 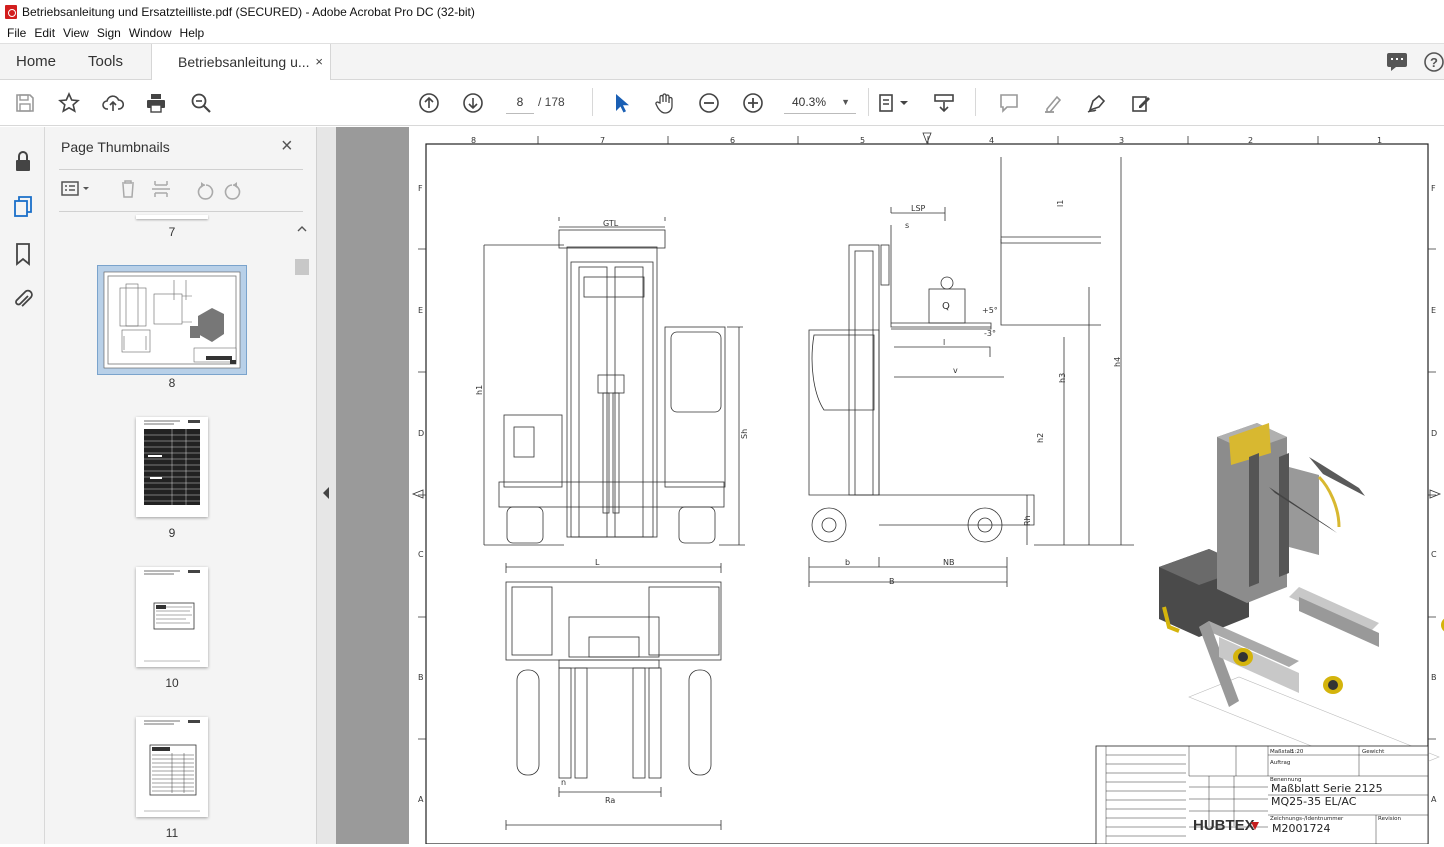 What do you see at coordinates (946, 306) in the screenshot?
I see `dim-label: Q` at bounding box center [946, 306].